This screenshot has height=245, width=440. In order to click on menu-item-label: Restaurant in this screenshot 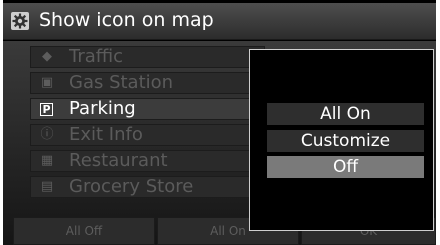, I will do `click(118, 160)`.